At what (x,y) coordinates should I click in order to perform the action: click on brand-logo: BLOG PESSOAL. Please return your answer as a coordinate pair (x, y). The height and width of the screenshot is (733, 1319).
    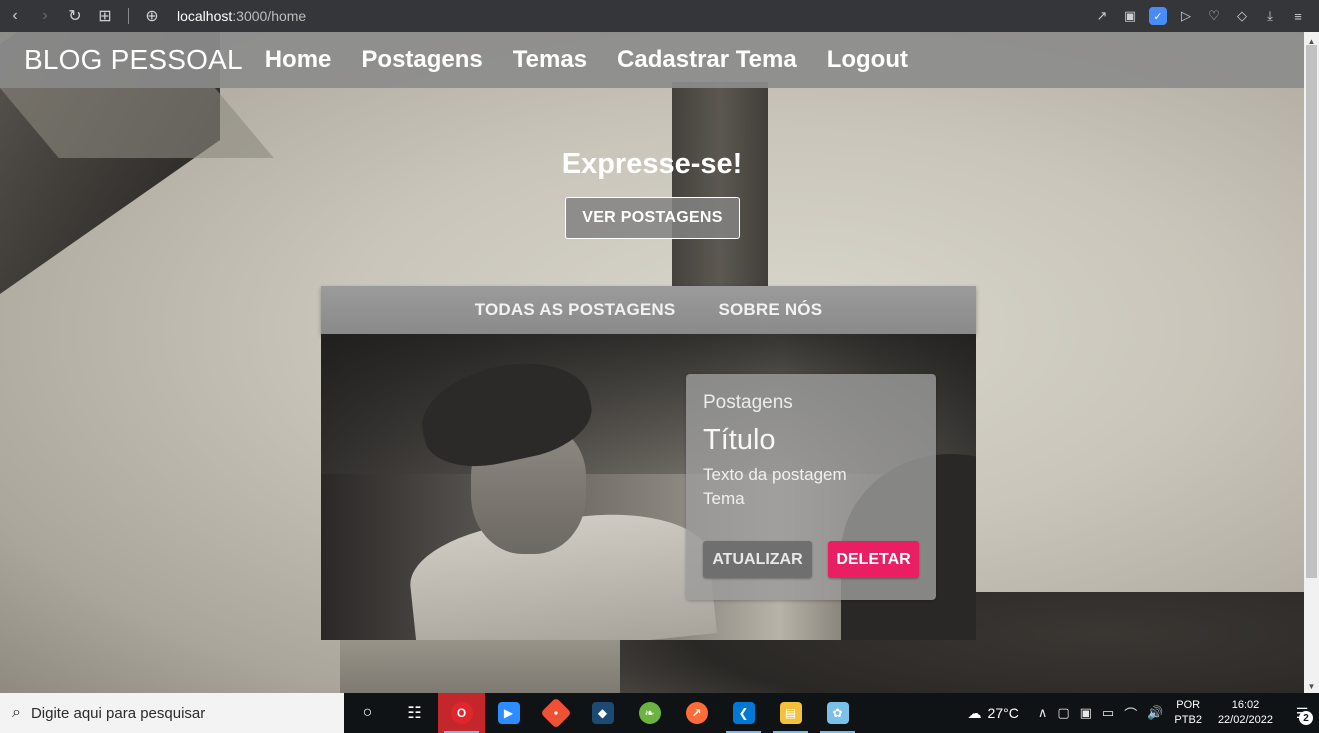
    Looking at the image, I should click on (133, 60).